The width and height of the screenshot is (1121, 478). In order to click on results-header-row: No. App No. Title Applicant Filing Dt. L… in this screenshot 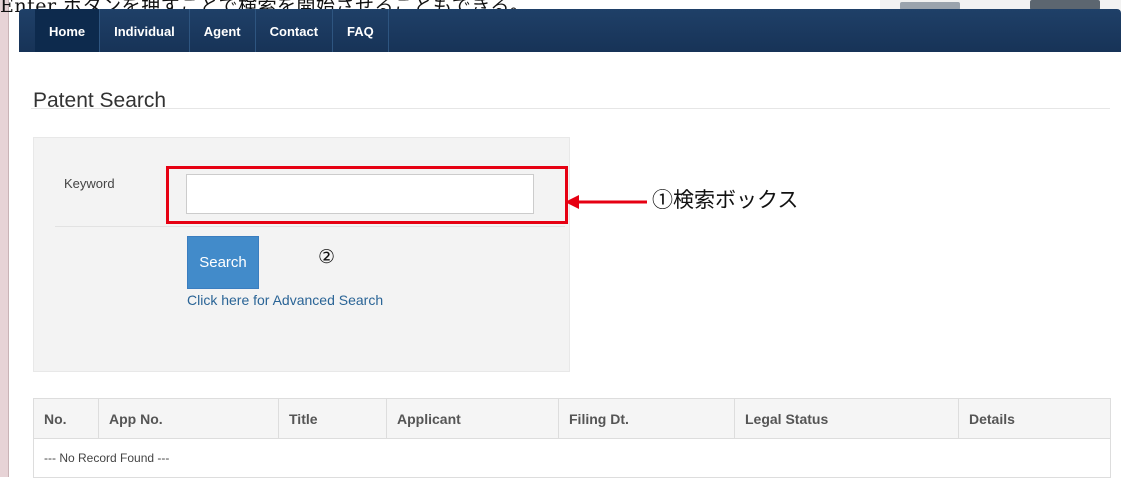, I will do `click(572, 418)`.